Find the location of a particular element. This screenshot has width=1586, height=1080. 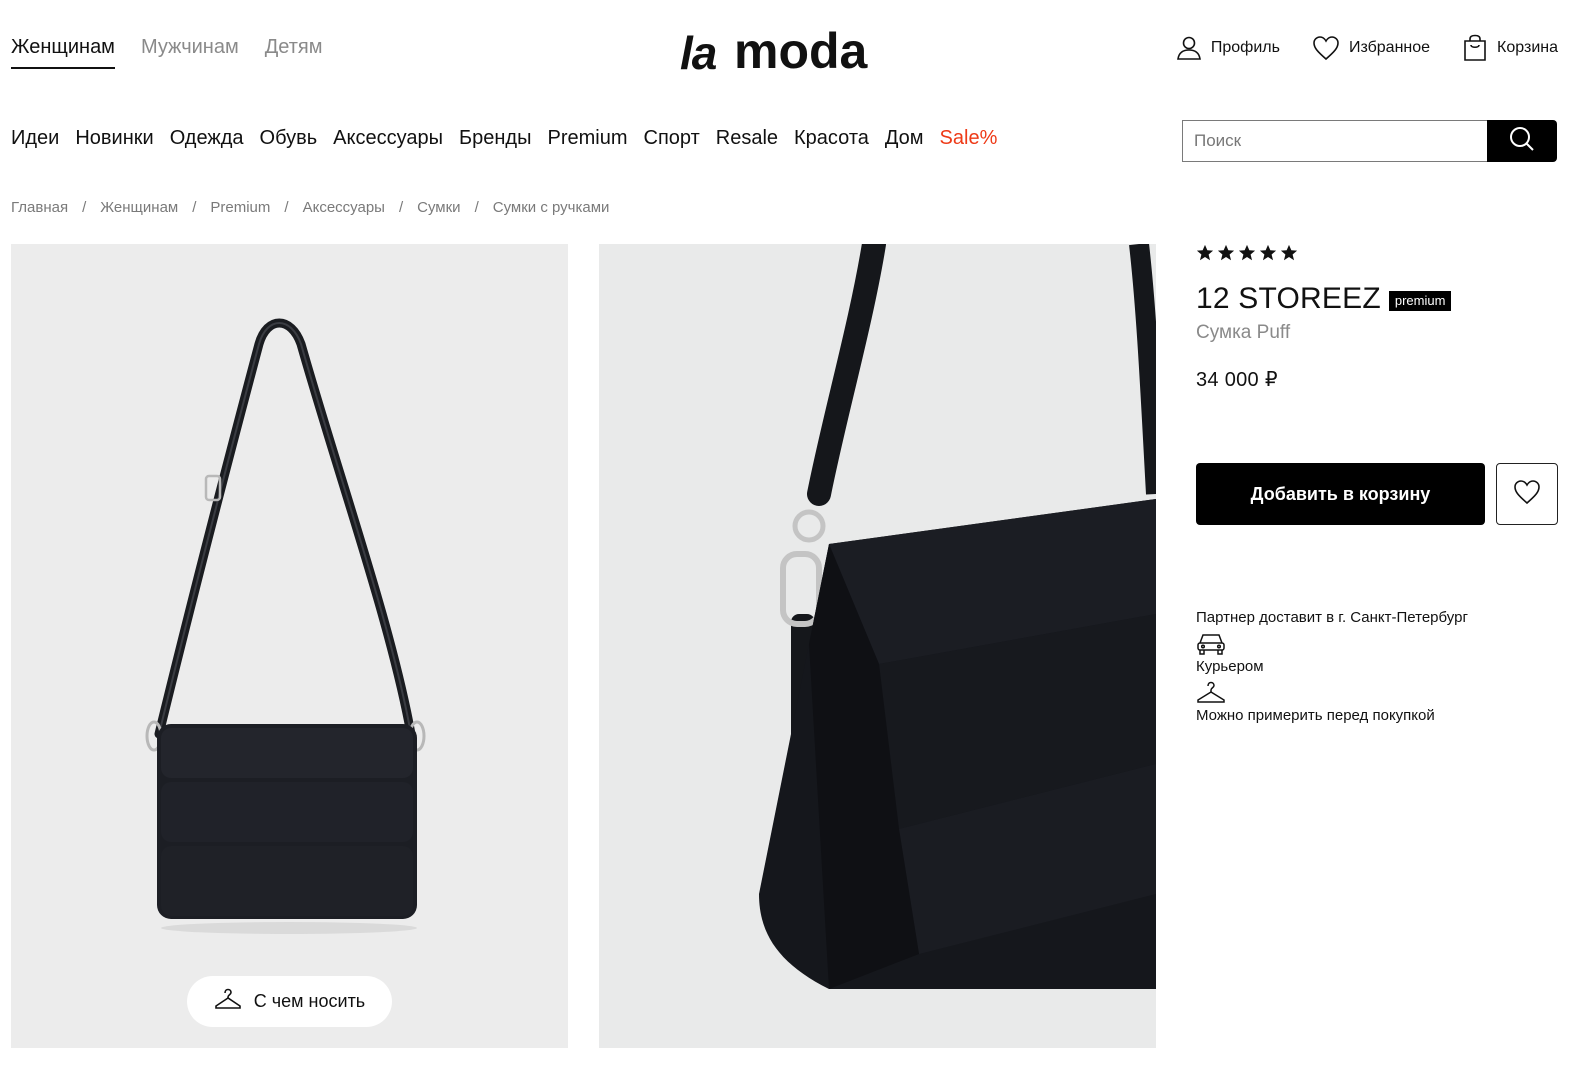

category-clothing: Одежда is located at coordinates (207, 138).